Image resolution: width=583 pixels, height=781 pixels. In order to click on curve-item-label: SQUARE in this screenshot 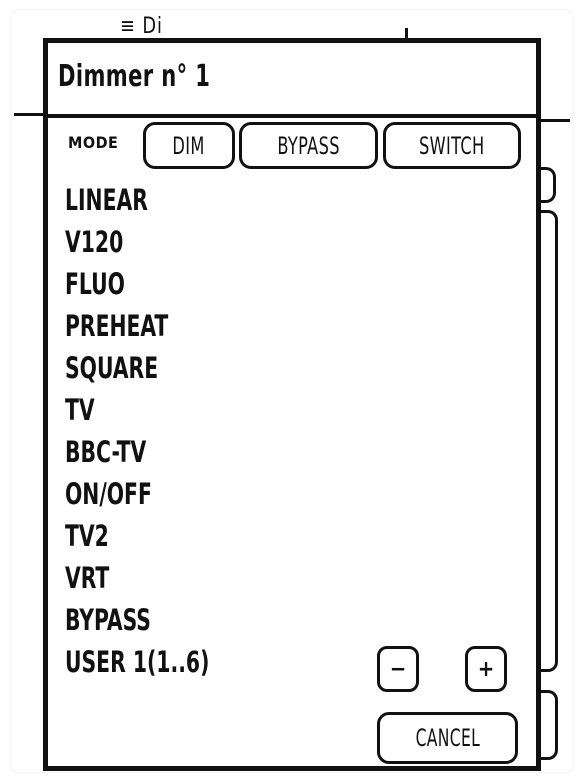, I will do `click(112, 368)`.